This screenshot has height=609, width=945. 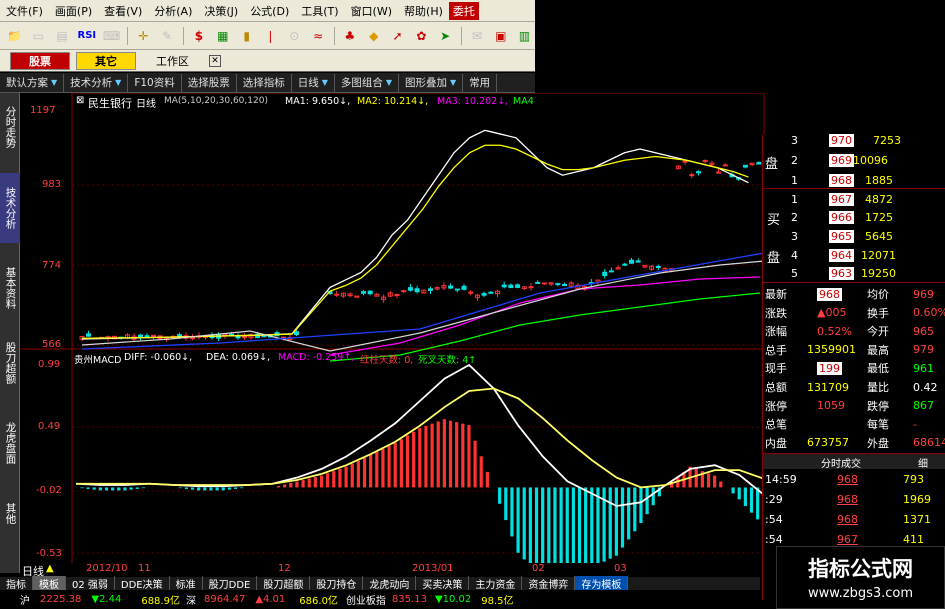 I want to click on window-icon: ▭, so click(x=38, y=35).